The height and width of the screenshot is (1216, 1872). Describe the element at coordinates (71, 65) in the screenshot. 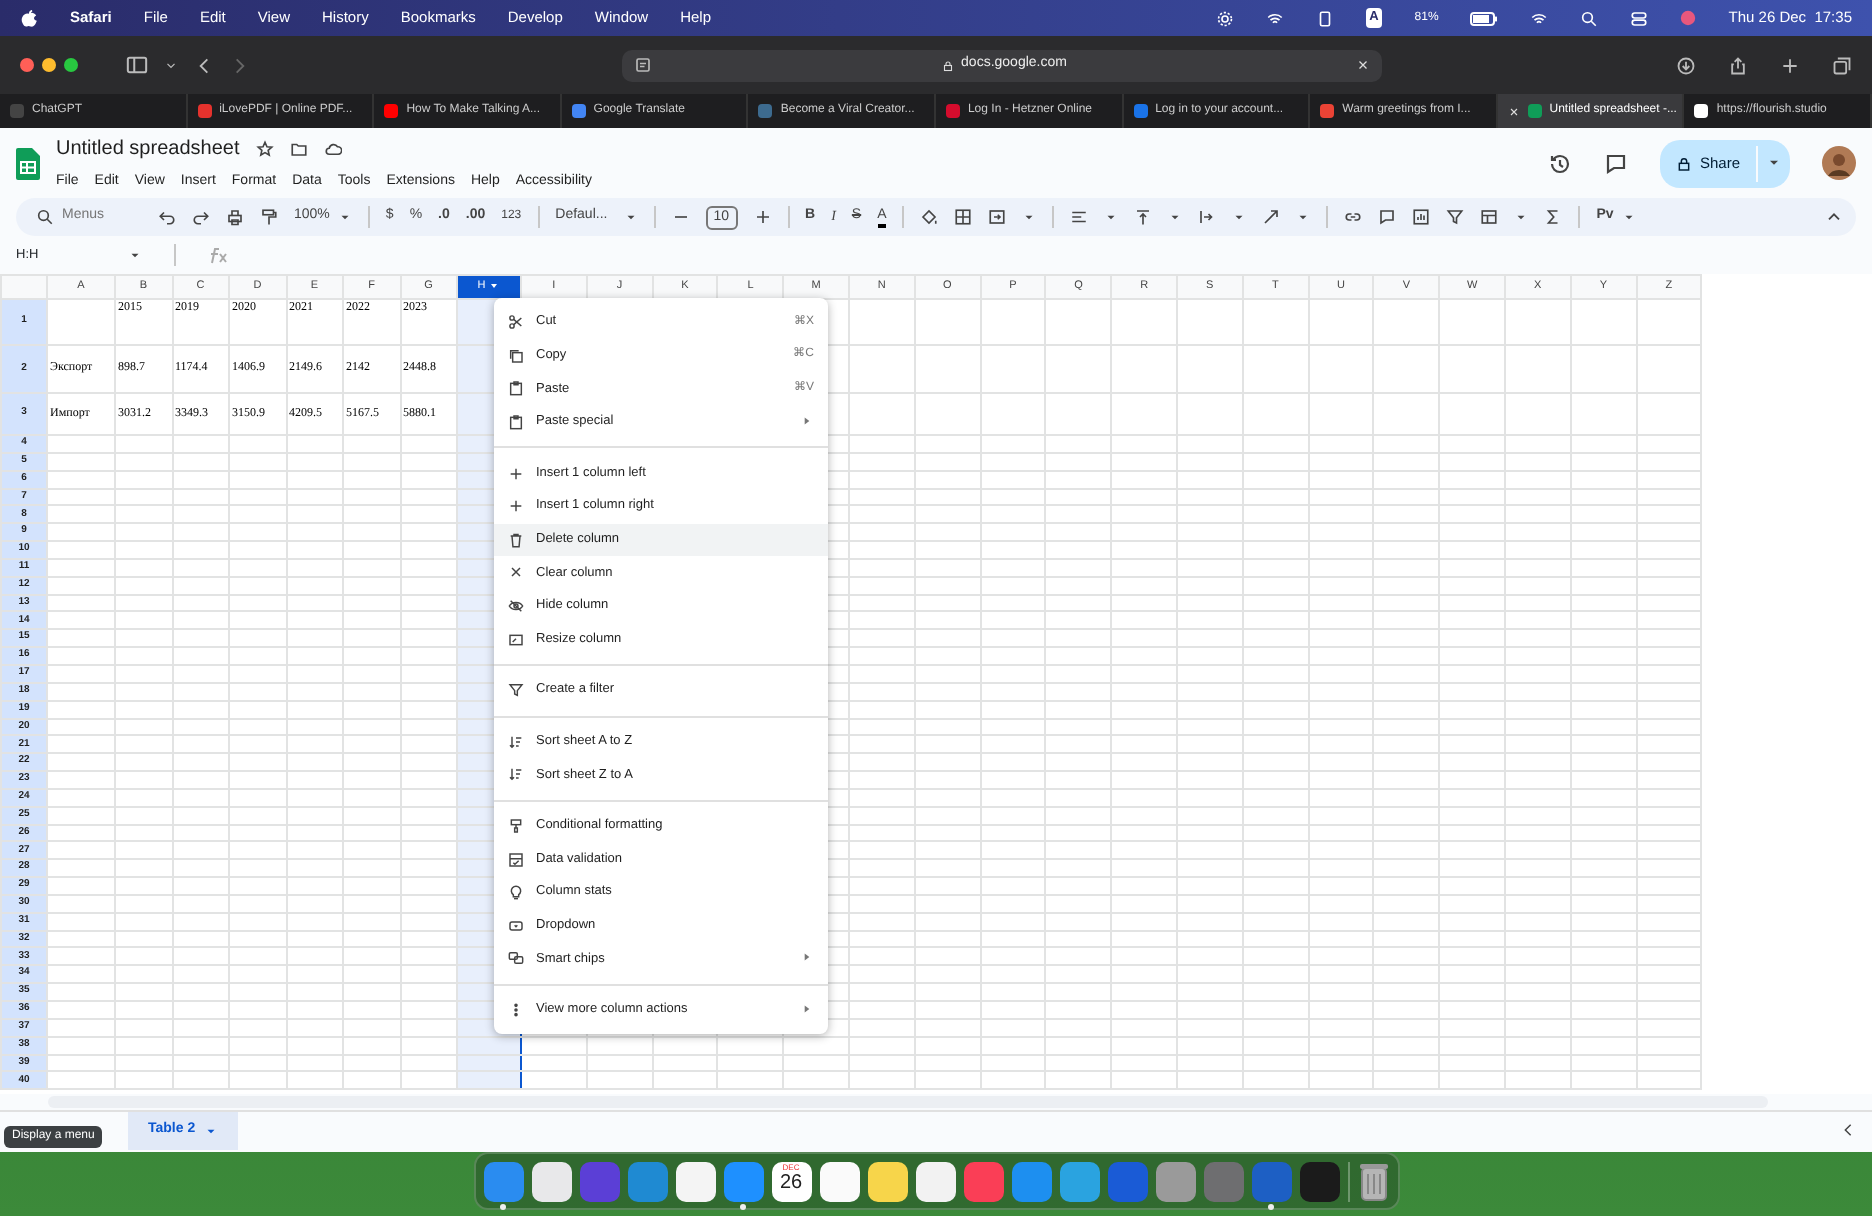

I see `zoom-button` at that location.